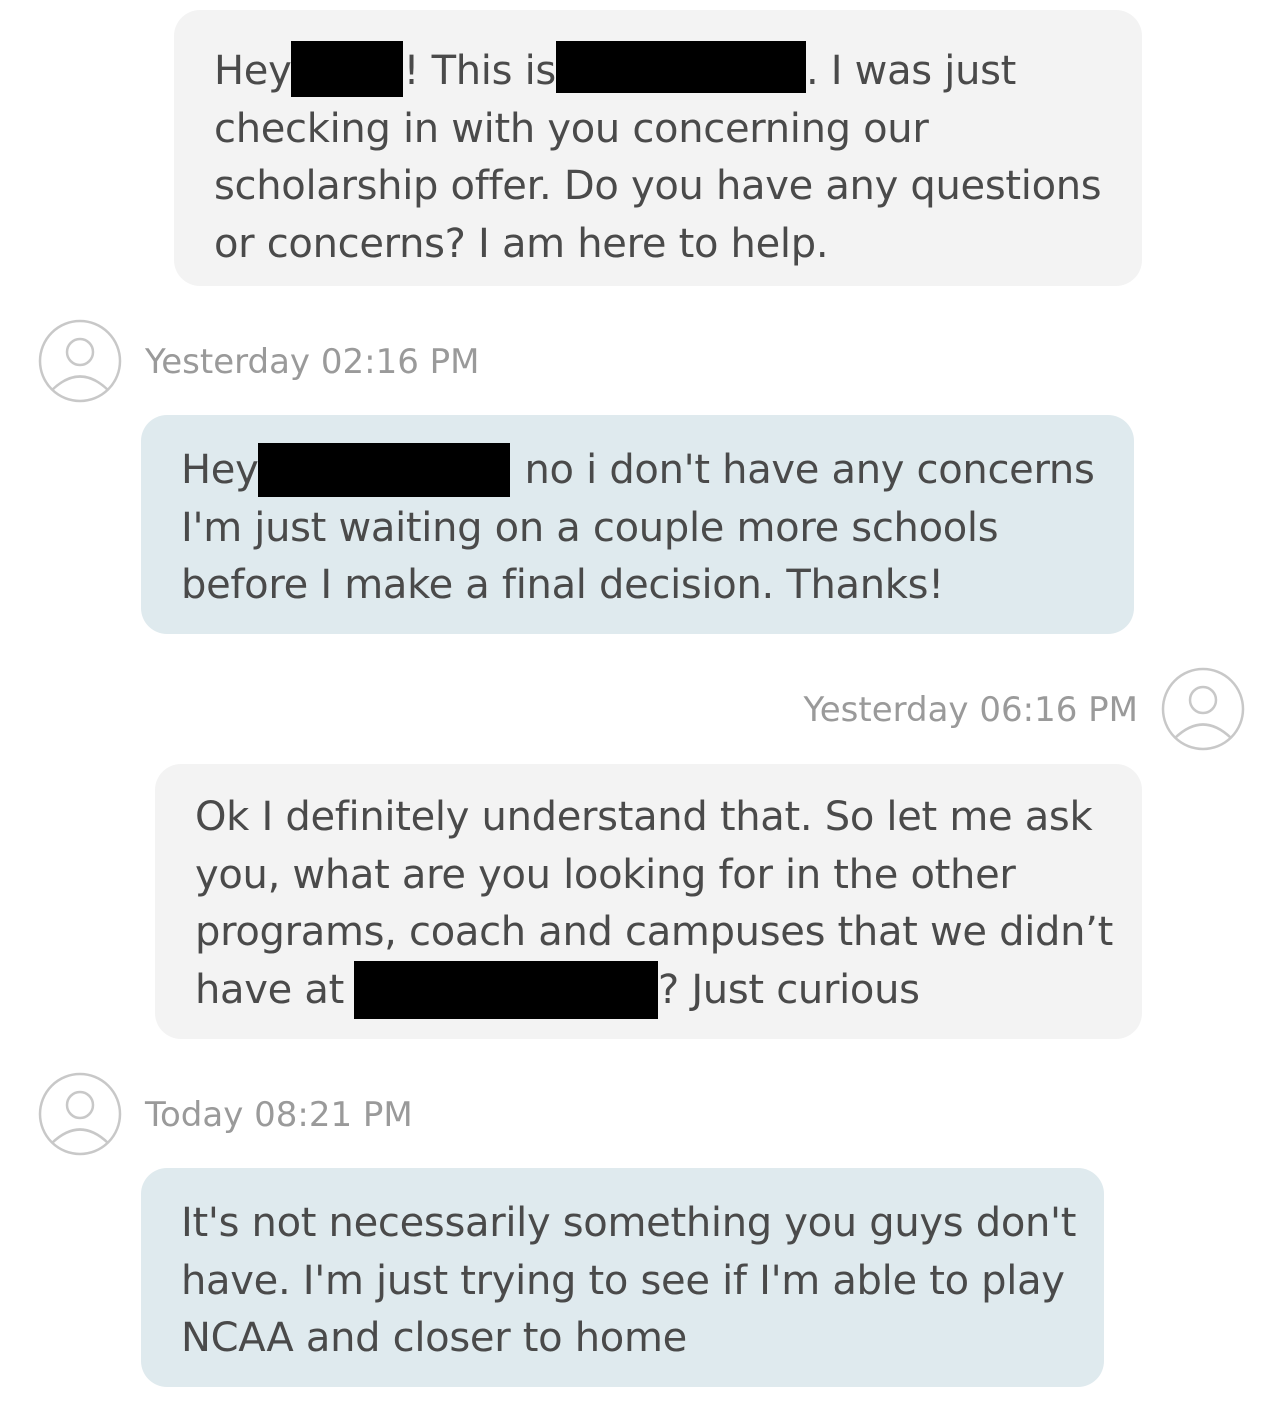  I want to click on message-text: ! This is, so click(479, 71).